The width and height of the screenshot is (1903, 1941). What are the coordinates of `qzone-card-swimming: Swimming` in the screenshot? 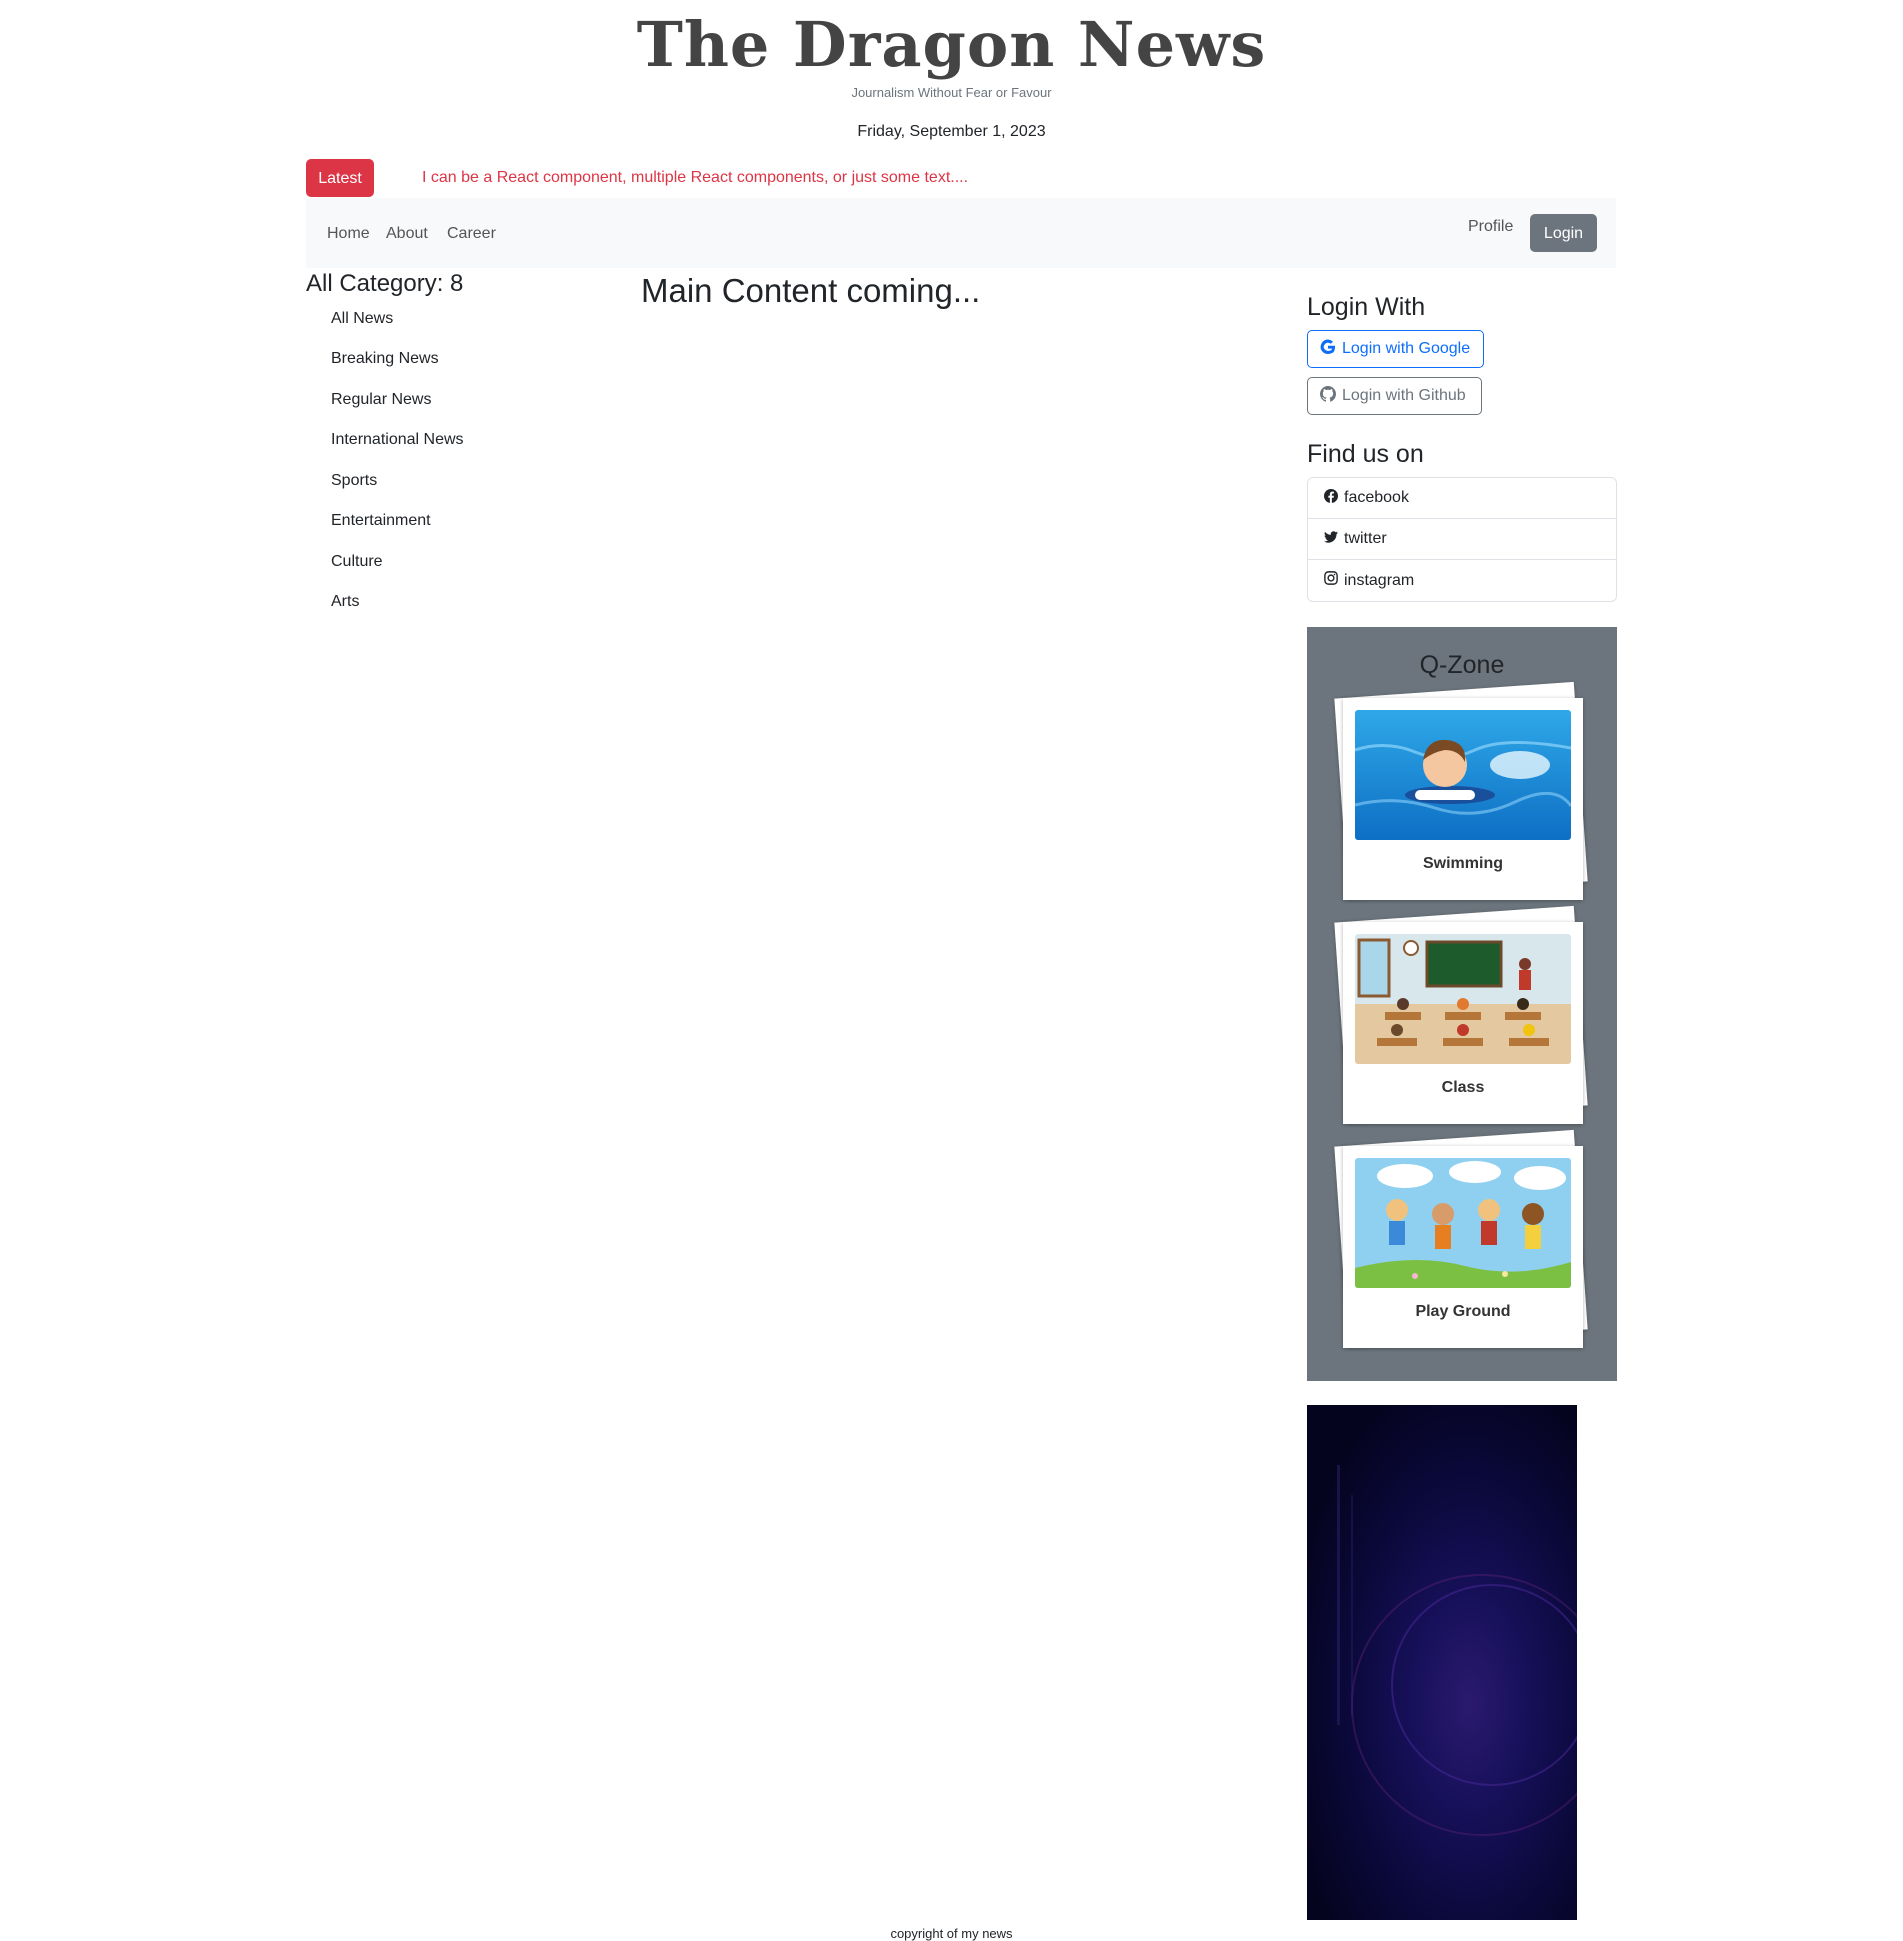 It's located at (1463, 793).